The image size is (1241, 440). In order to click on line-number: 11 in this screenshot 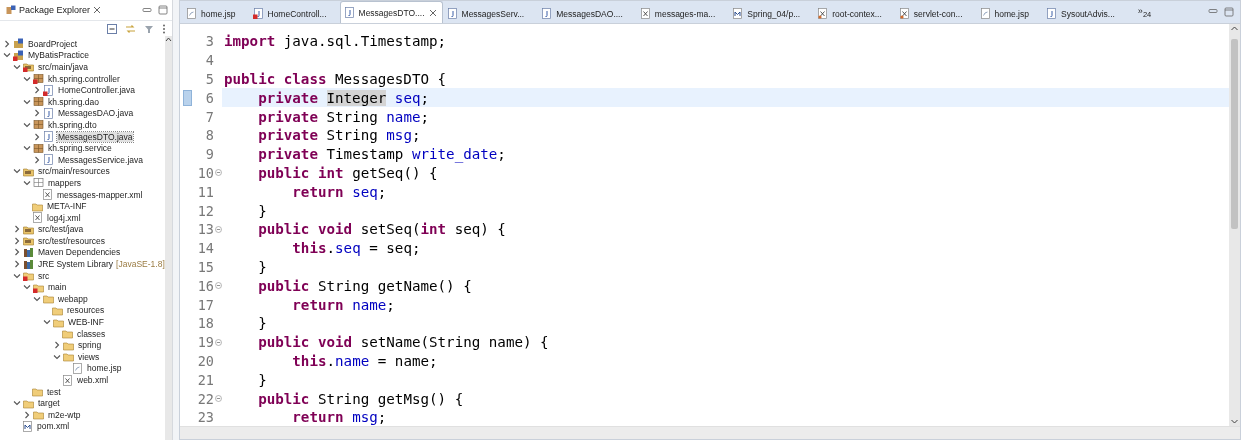, I will do `click(205, 191)`.